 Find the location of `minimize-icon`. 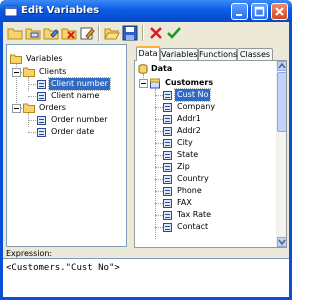

minimize-icon is located at coordinates (239, 15).